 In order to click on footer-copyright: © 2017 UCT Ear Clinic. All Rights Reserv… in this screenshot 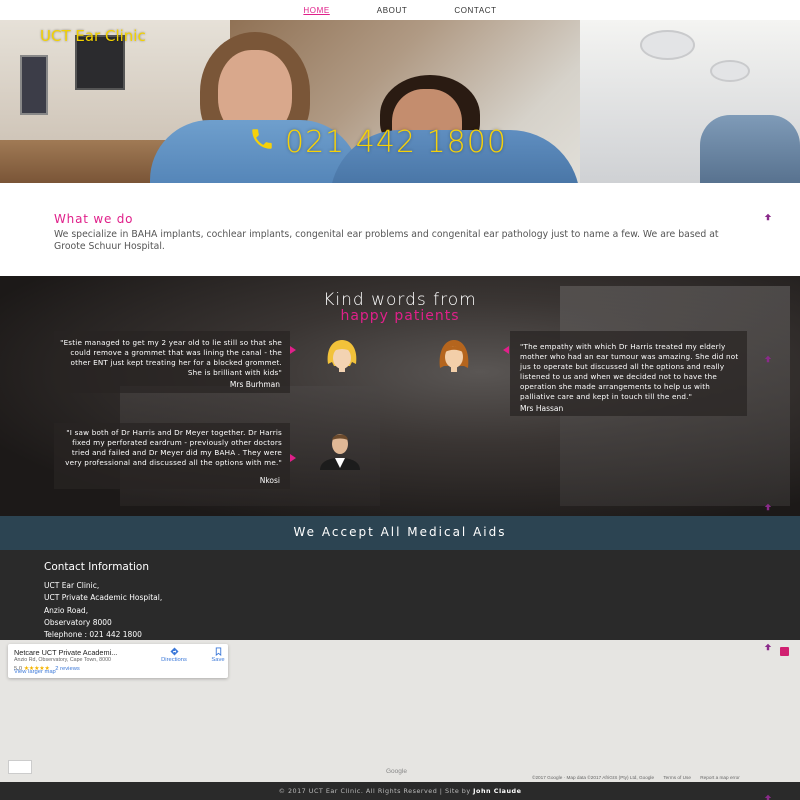, I will do `click(374, 791)`.